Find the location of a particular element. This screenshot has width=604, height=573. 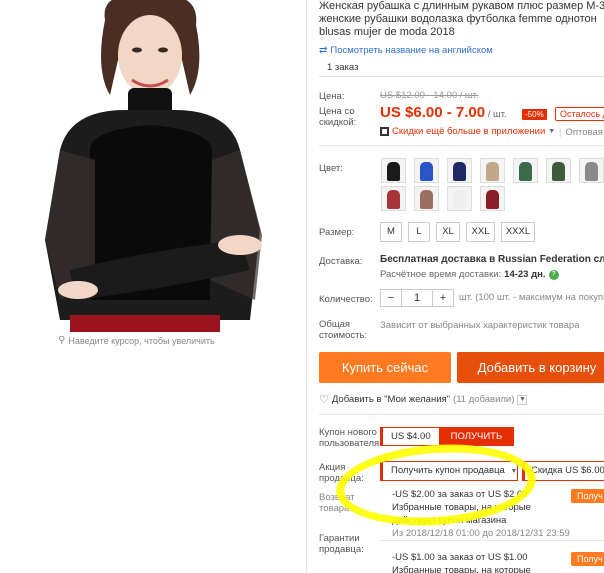

seller-promo-label: Акция продавца: is located at coordinates (341, 473).